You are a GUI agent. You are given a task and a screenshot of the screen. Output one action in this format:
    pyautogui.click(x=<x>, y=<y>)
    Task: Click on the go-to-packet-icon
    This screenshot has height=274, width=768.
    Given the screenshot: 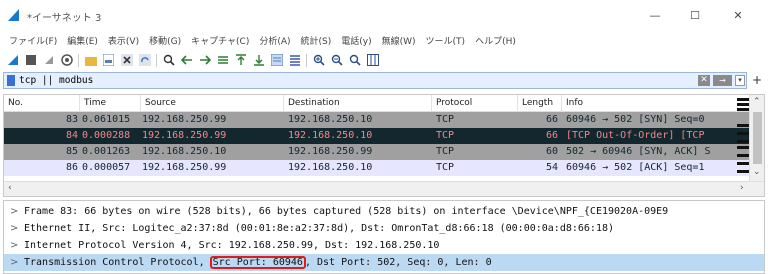 What is the action you would take?
    pyautogui.click(x=222, y=60)
    